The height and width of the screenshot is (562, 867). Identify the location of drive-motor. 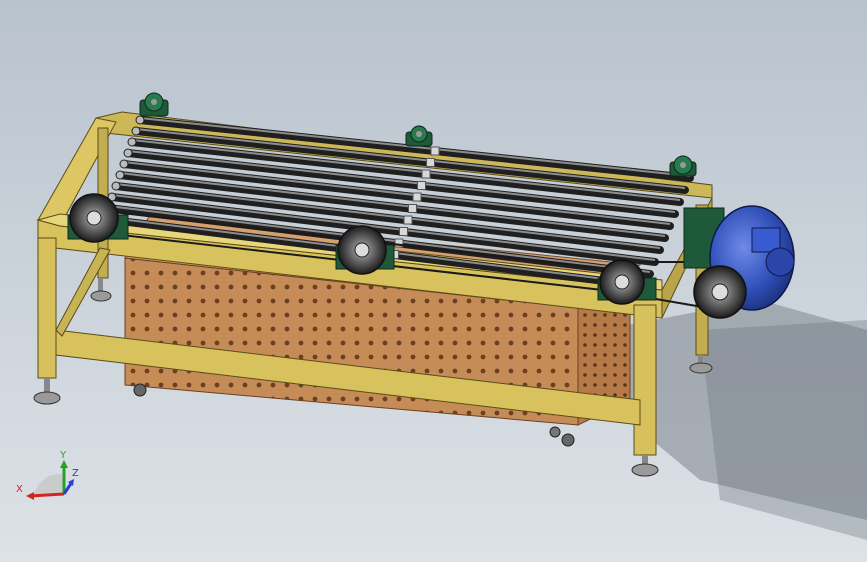
(739, 262).